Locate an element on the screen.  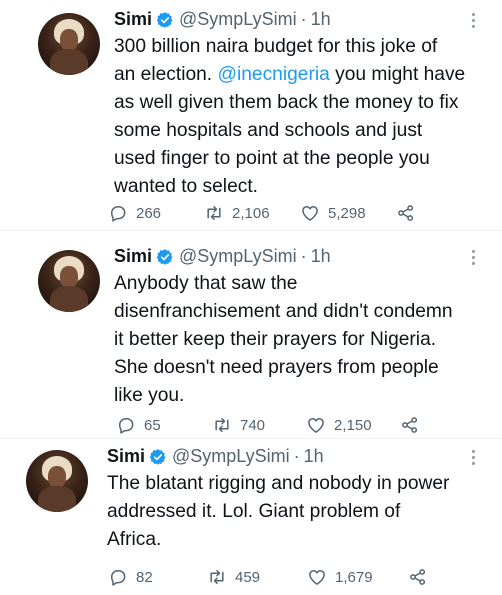
reply-count: 82 is located at coordinates (144, 577).